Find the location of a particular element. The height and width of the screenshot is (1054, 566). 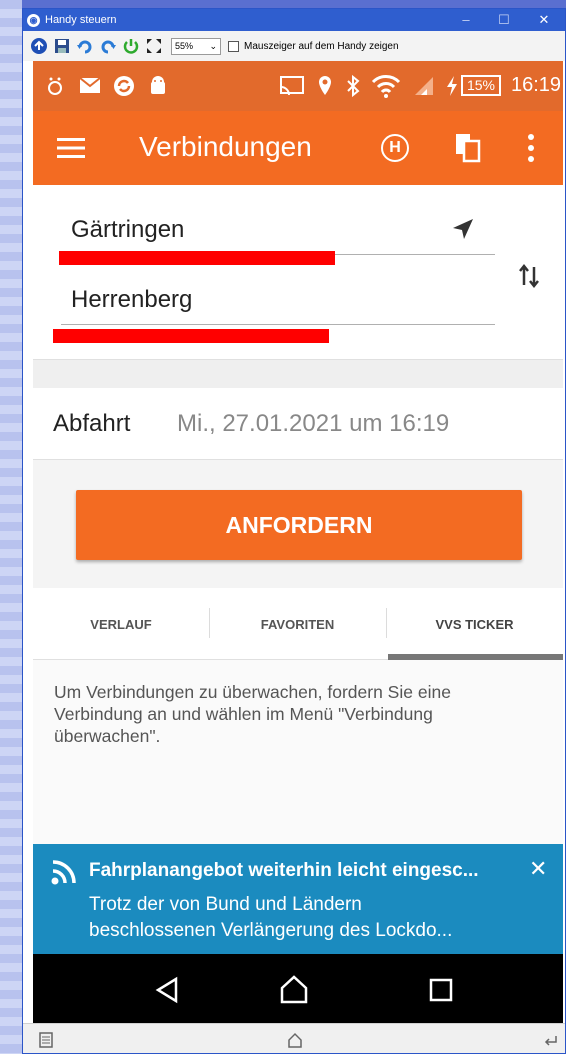

copy-icon is located at coordinates (468, 148).